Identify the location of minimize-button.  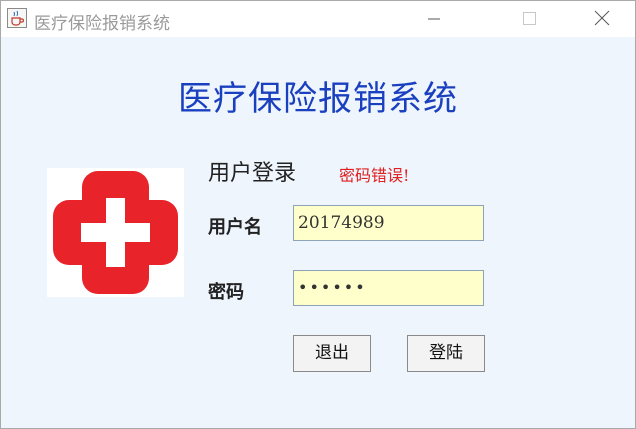
(434, 19).